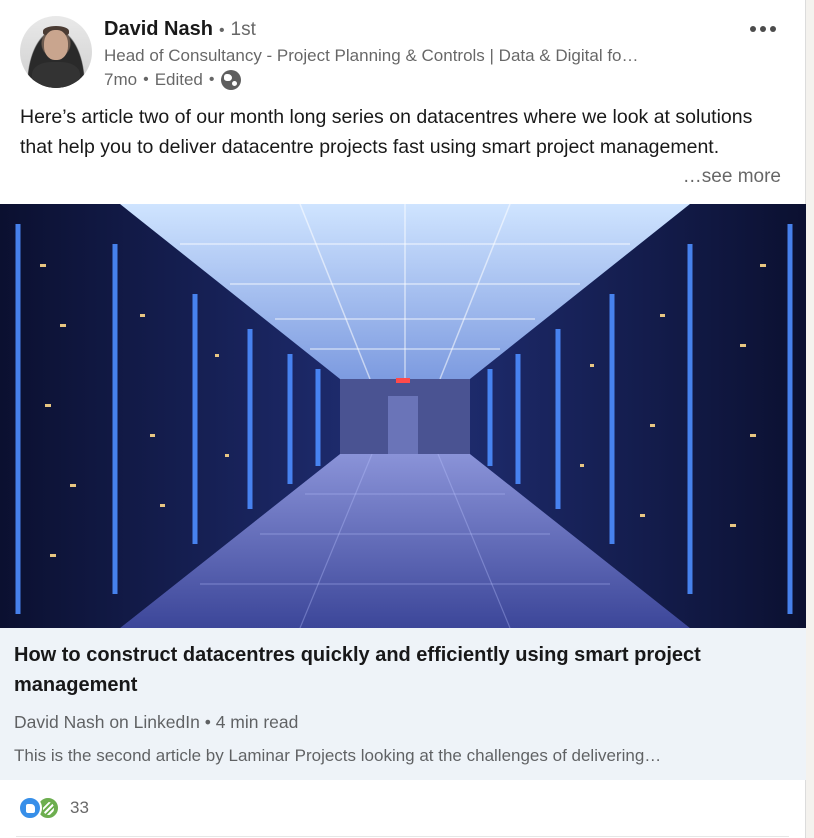  Describe the element at coordinates (728, 177) in the screenshot. I see `see-more-button: …see more` at that location.